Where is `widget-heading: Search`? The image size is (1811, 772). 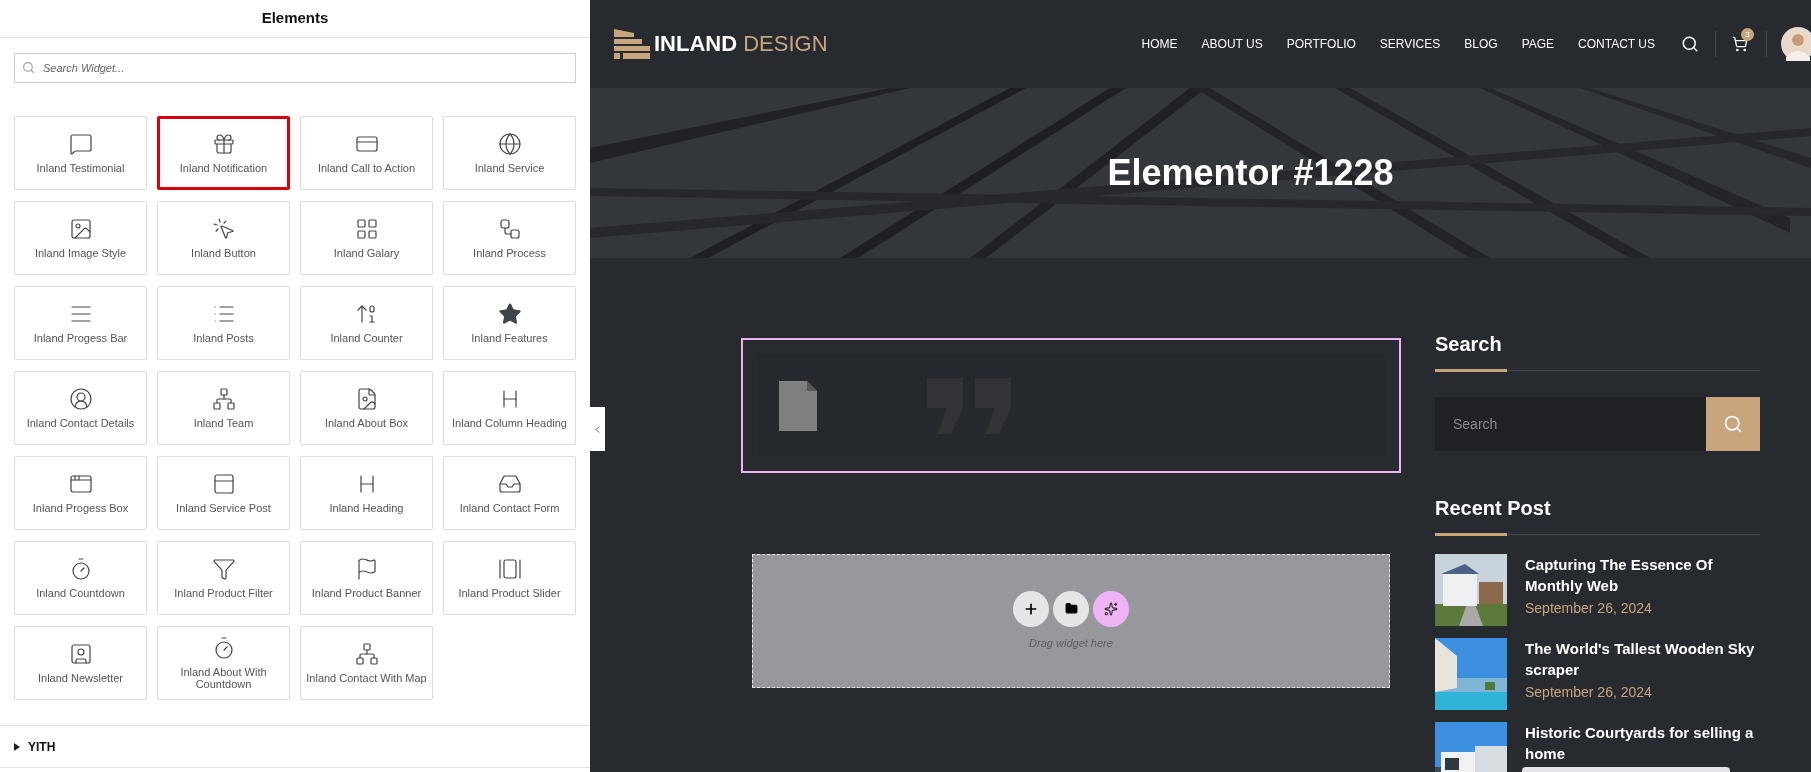 widget-heading: Search is located at coordinates (1469, 344).